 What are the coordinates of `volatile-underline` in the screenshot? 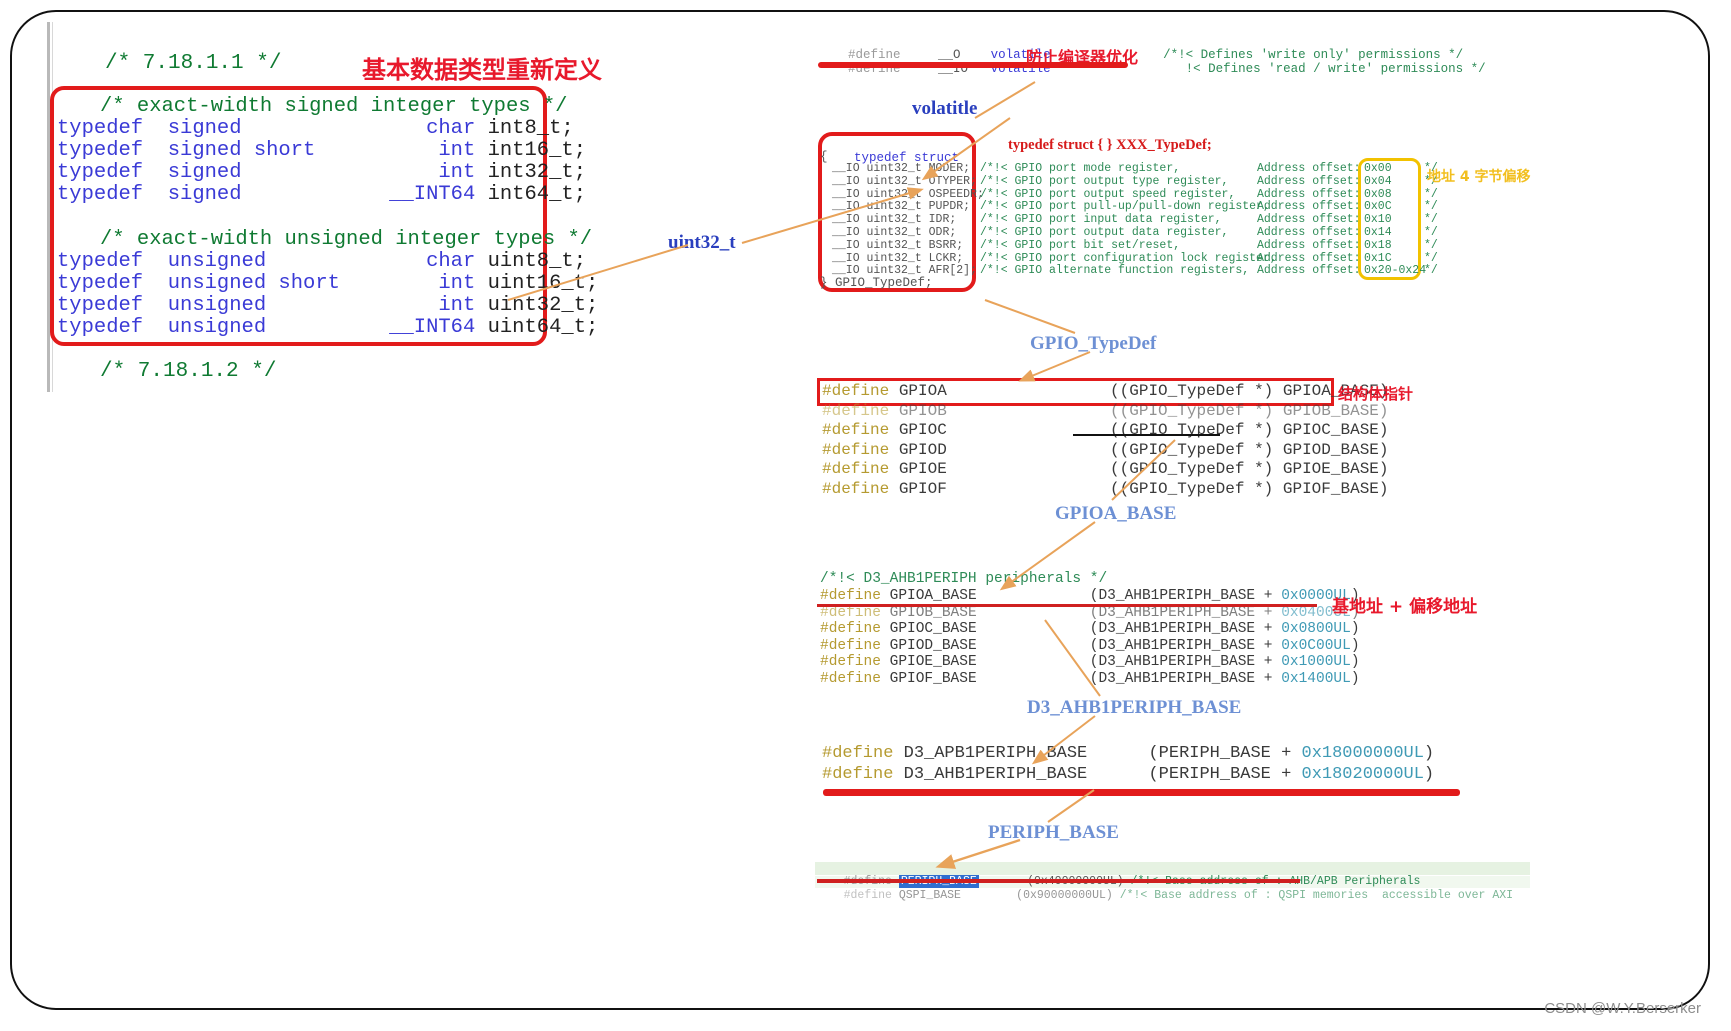 It's located at (973, 65).